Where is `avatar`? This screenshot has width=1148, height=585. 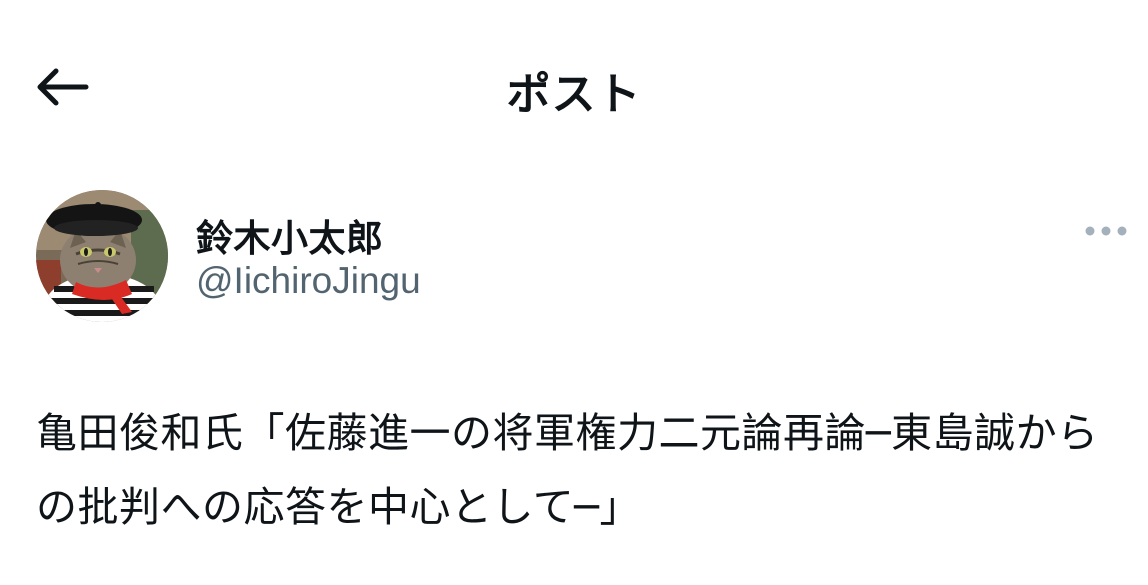 avatar is located at coordinates (102, 256).